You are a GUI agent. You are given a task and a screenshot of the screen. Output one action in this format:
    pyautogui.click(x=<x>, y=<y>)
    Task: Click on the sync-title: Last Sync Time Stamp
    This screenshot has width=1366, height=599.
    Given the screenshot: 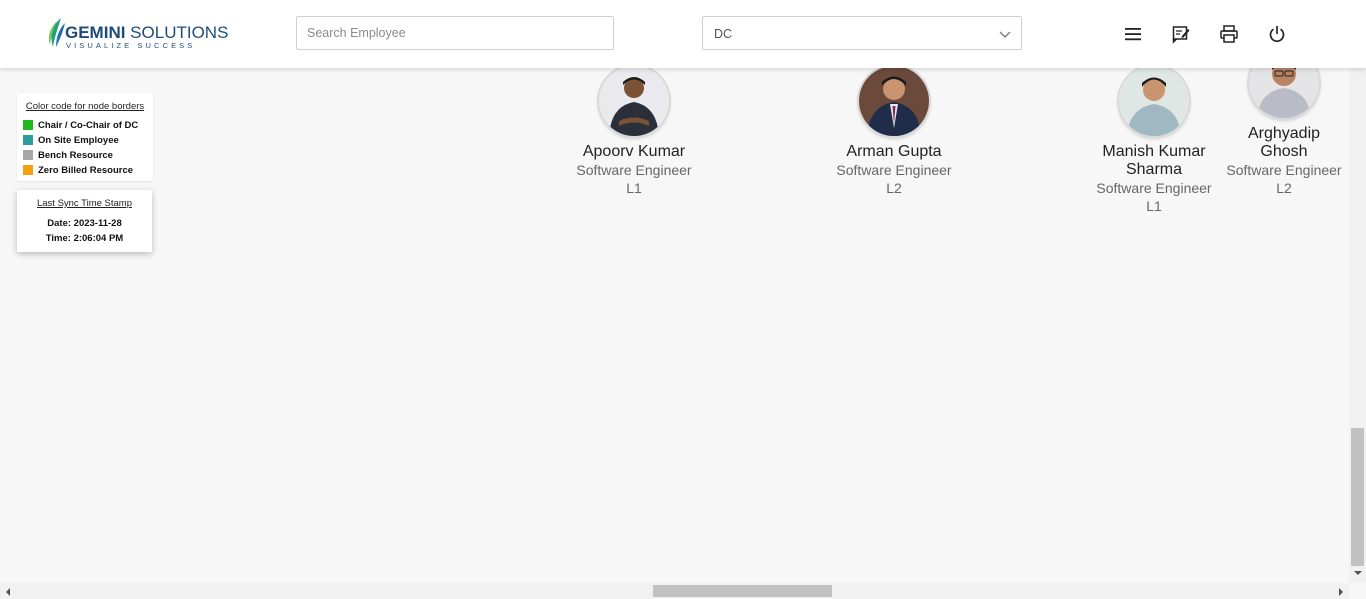 What is the action you would take?
    pyautogui.click(x=84, y=203)
    